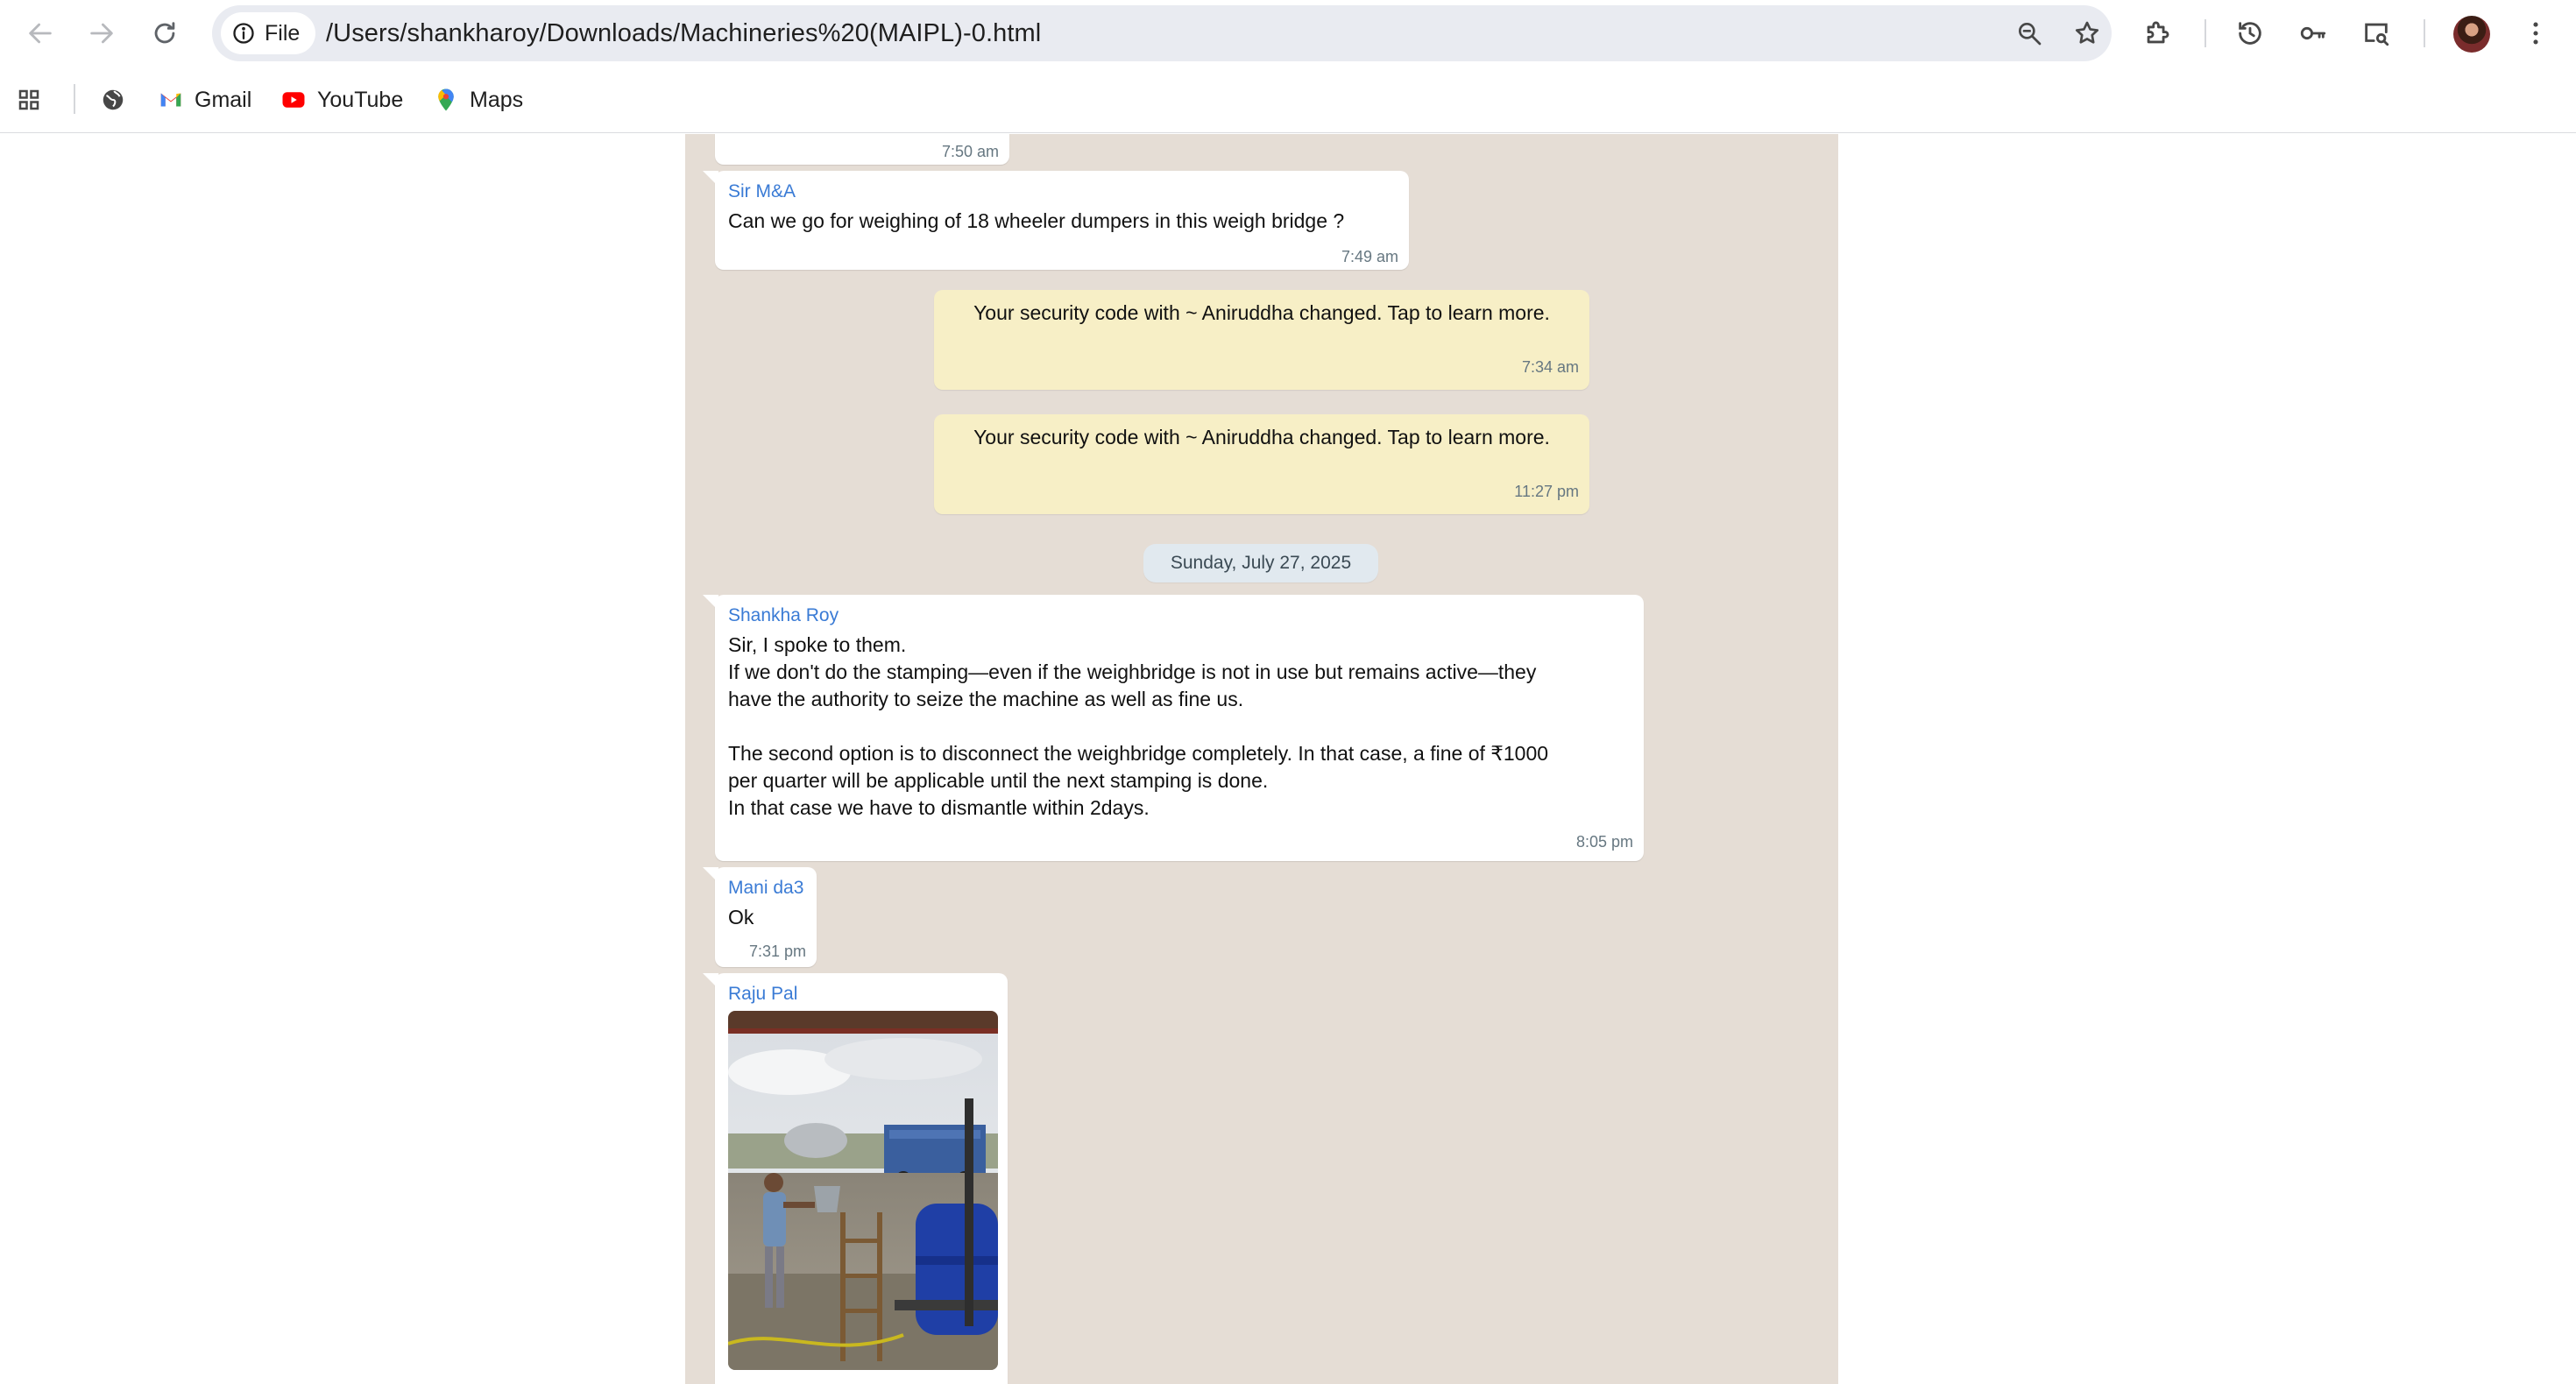 The width and height of the screenshot is (2576, 1384). What do you see at coordinates (862, 149) in the screenshot?
I see `message-bubble: 7:50 am` at bounding box center [862, 149].